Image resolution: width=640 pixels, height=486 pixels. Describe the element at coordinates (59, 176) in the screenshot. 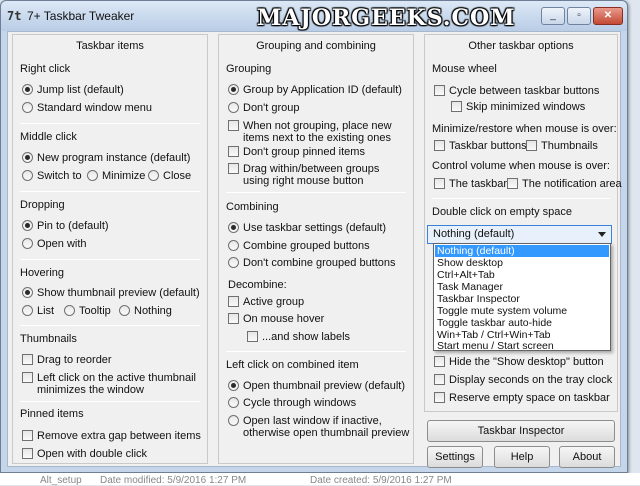

I see `option-label: Switch to` at that location.